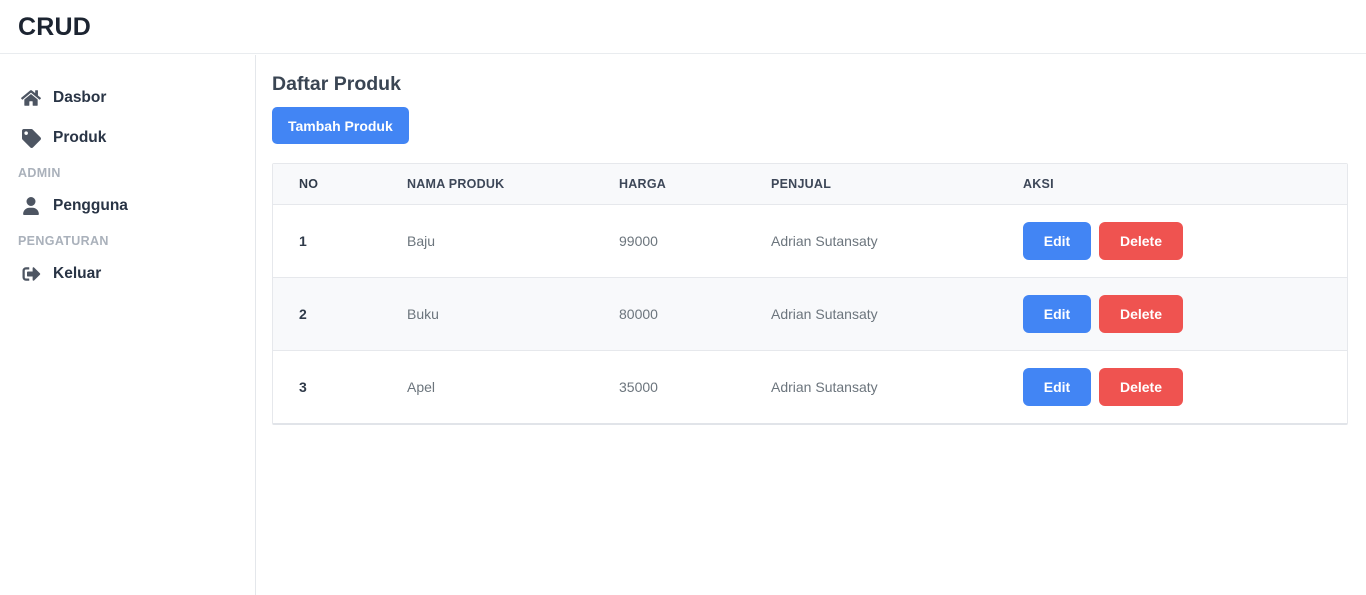 Image resolution: width=1366 pixels, height=595 pixels. I want to click on sidebar-item-label: Pengguna, so click(90, 205).